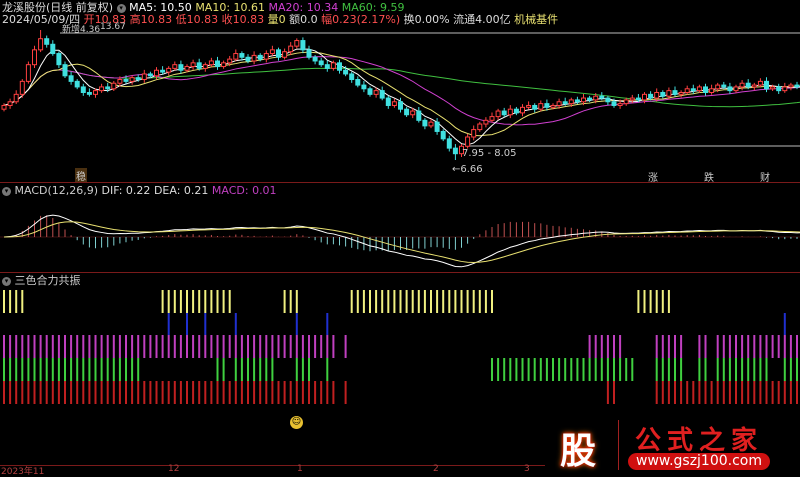 The width and height of the screenshot is (800, 477). Describe the element at coordinates (527, 469) in the screenshot. I see `x-label: 3` at that location.